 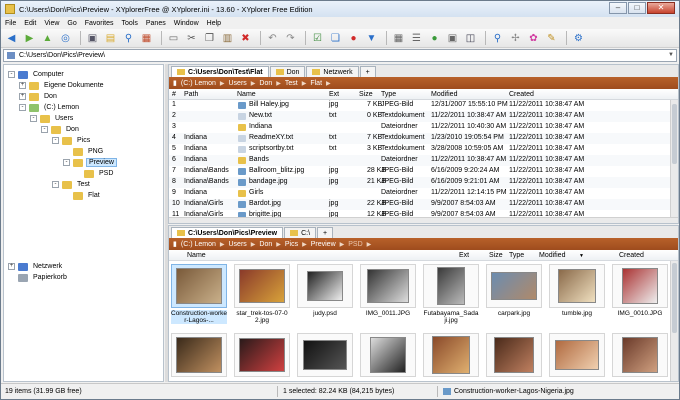 What do you see at coordinates (186, 23) in the screenshot?
I see `menu-item-window: Window` at bounding box center [186, 23].